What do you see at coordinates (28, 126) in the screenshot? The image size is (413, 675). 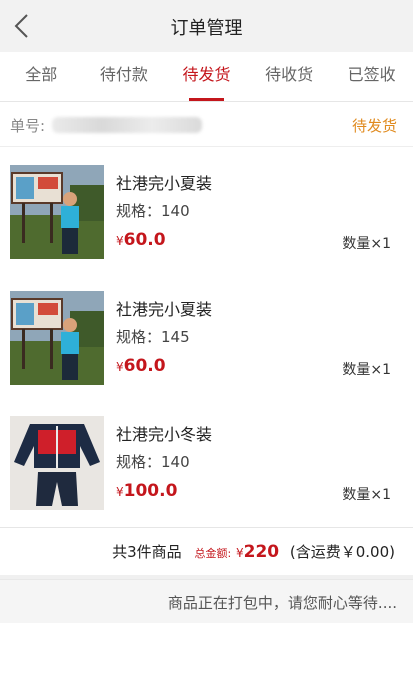 I see `order-number-label: 单号:` at bounding box center [28, 126].